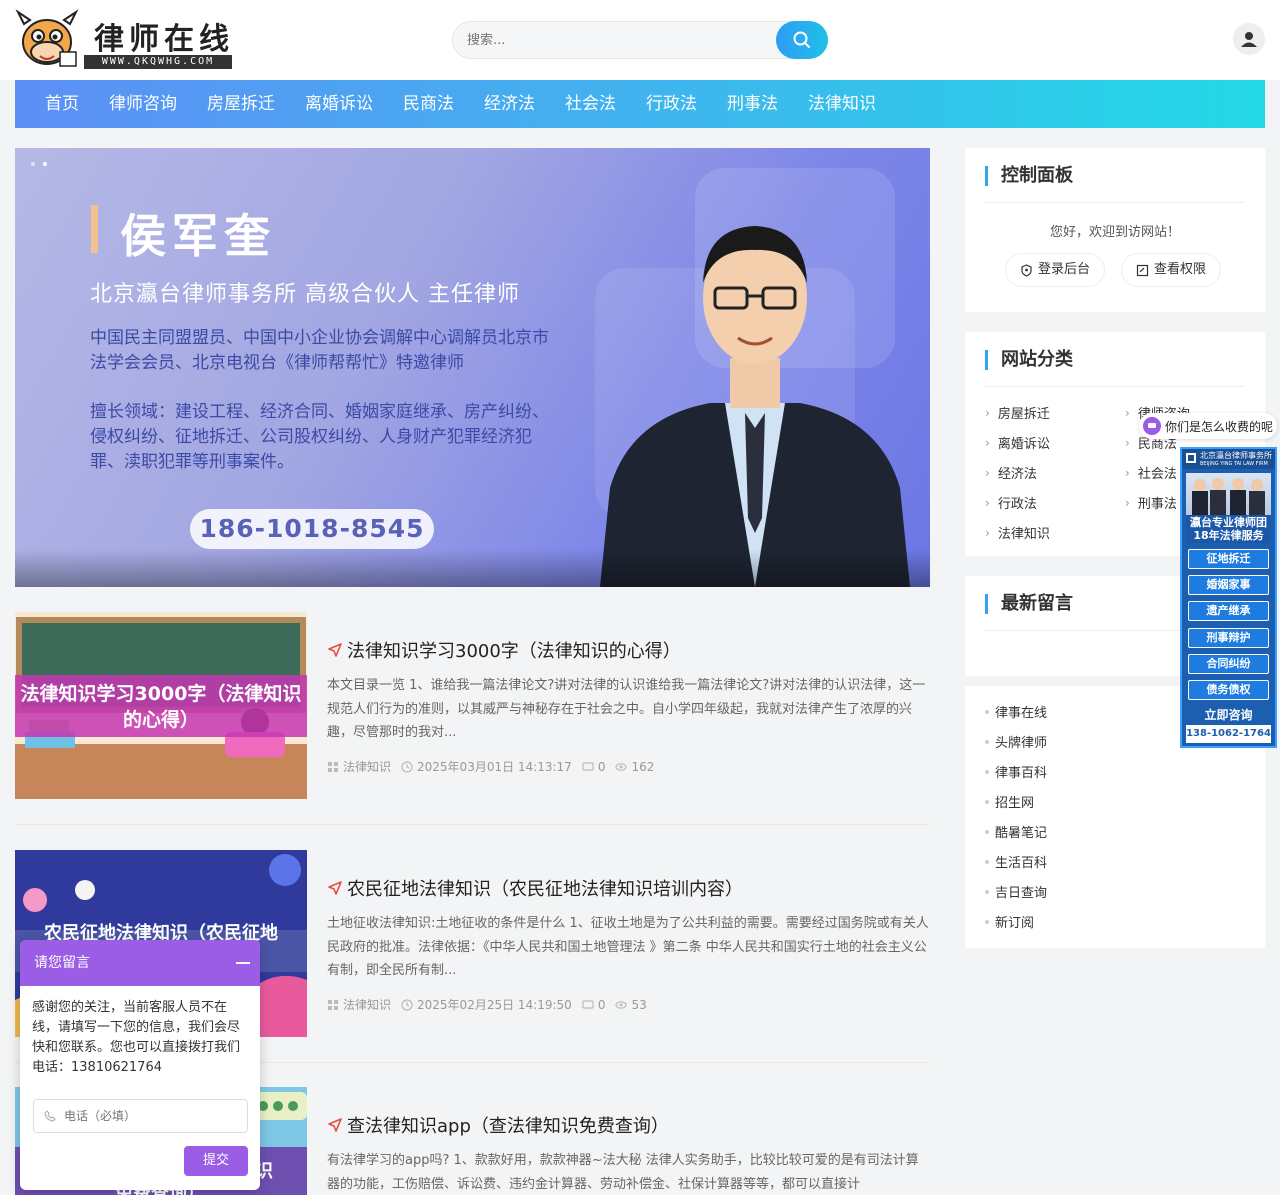  Describe the element at coordinates (601, 1004) in the screenshot. I see `article-comments-count: 0` at that location.